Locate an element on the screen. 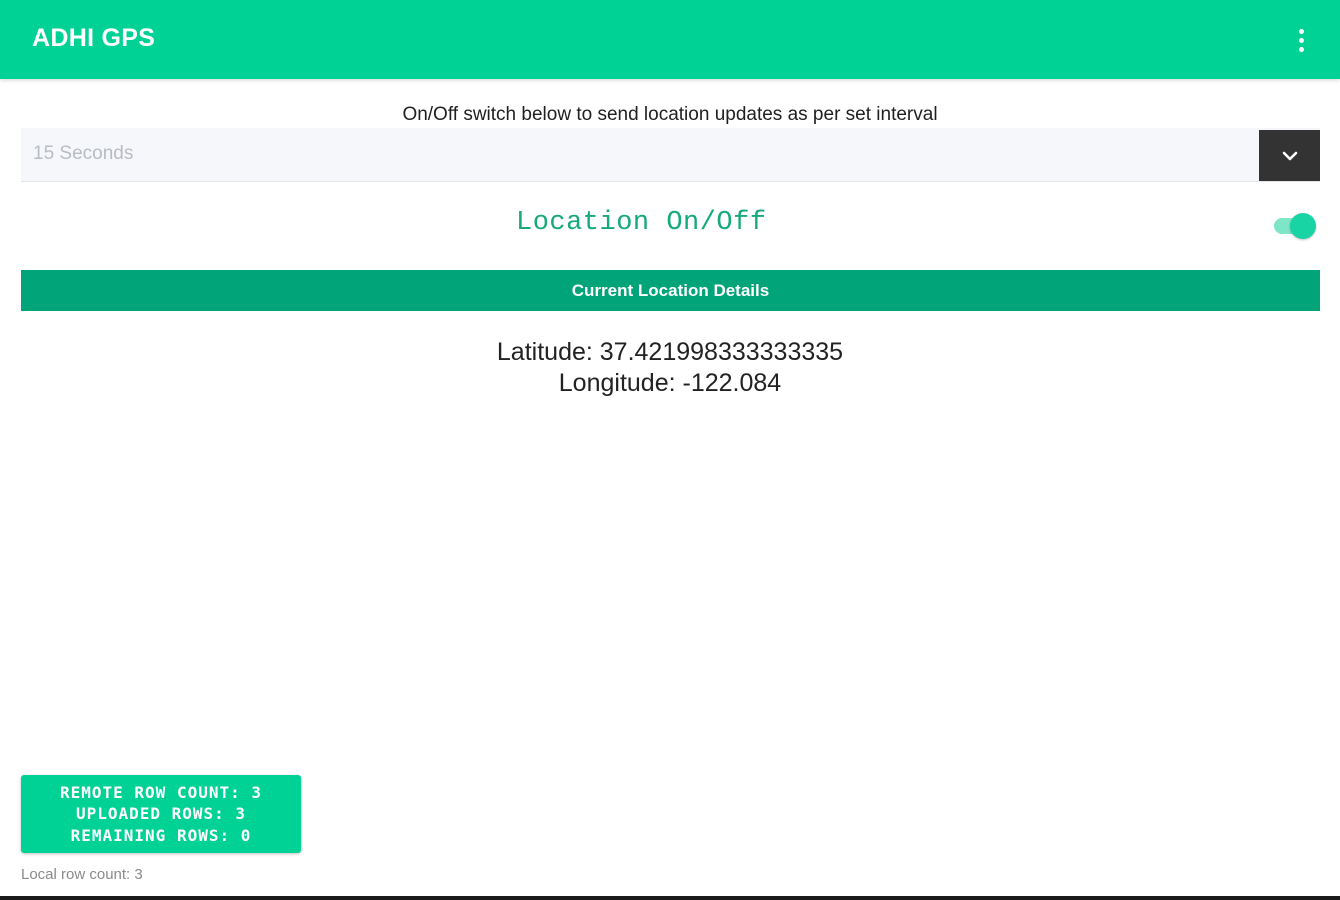  local-row-count: Local row count: 3 is located at coordinates (82, 874).